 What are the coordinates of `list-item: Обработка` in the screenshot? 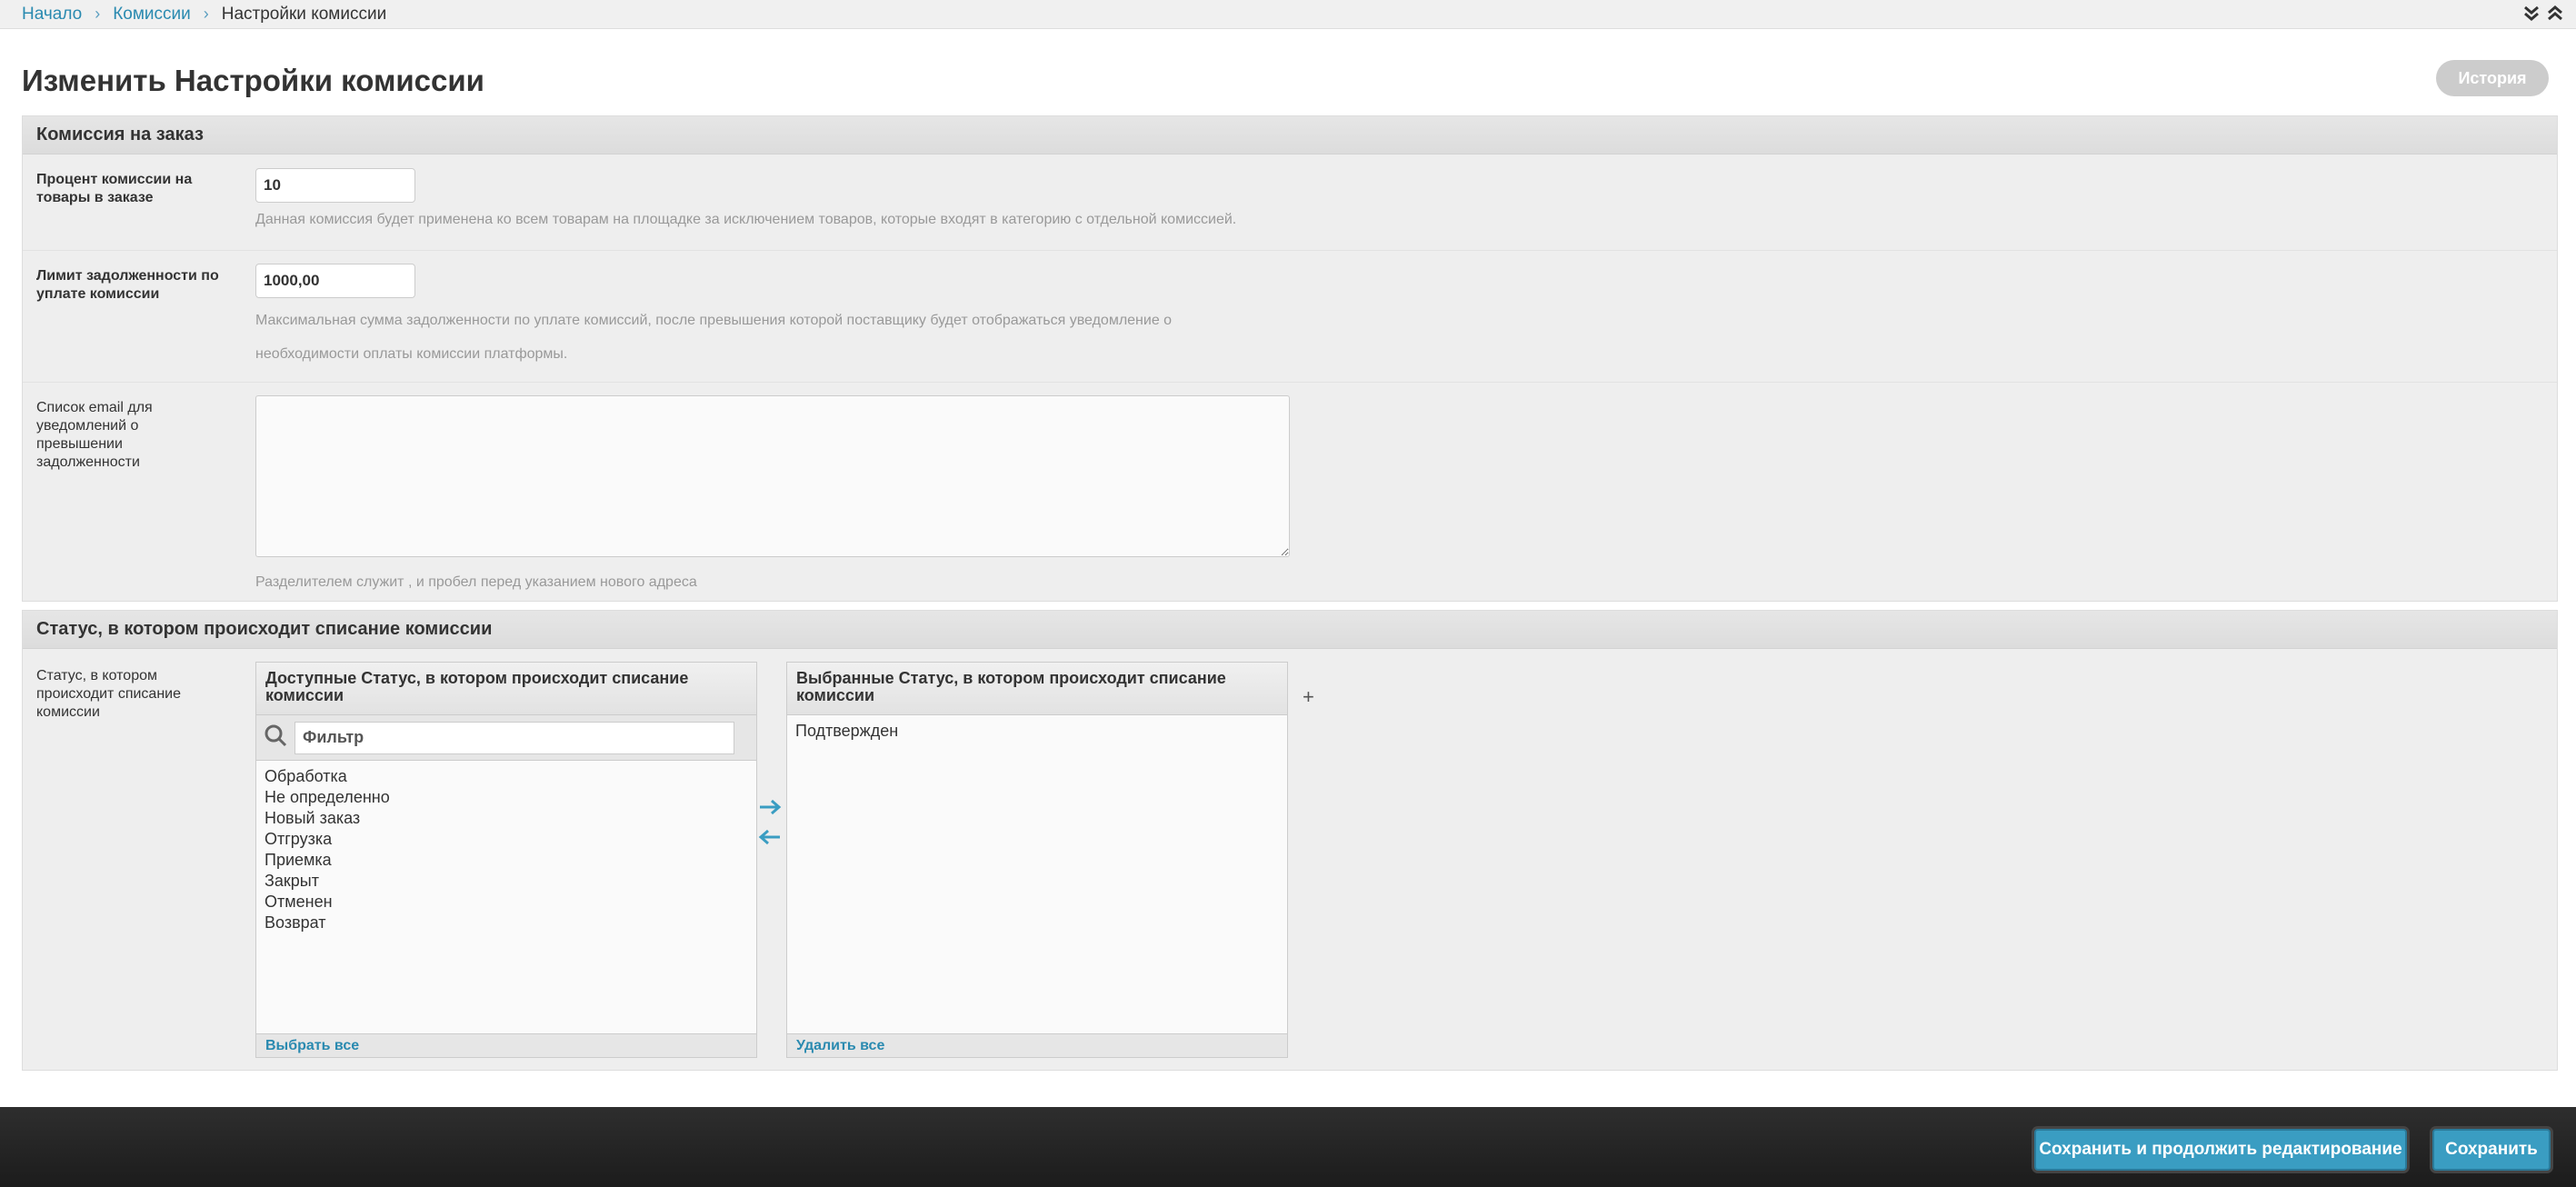 It's located at (506, 776).